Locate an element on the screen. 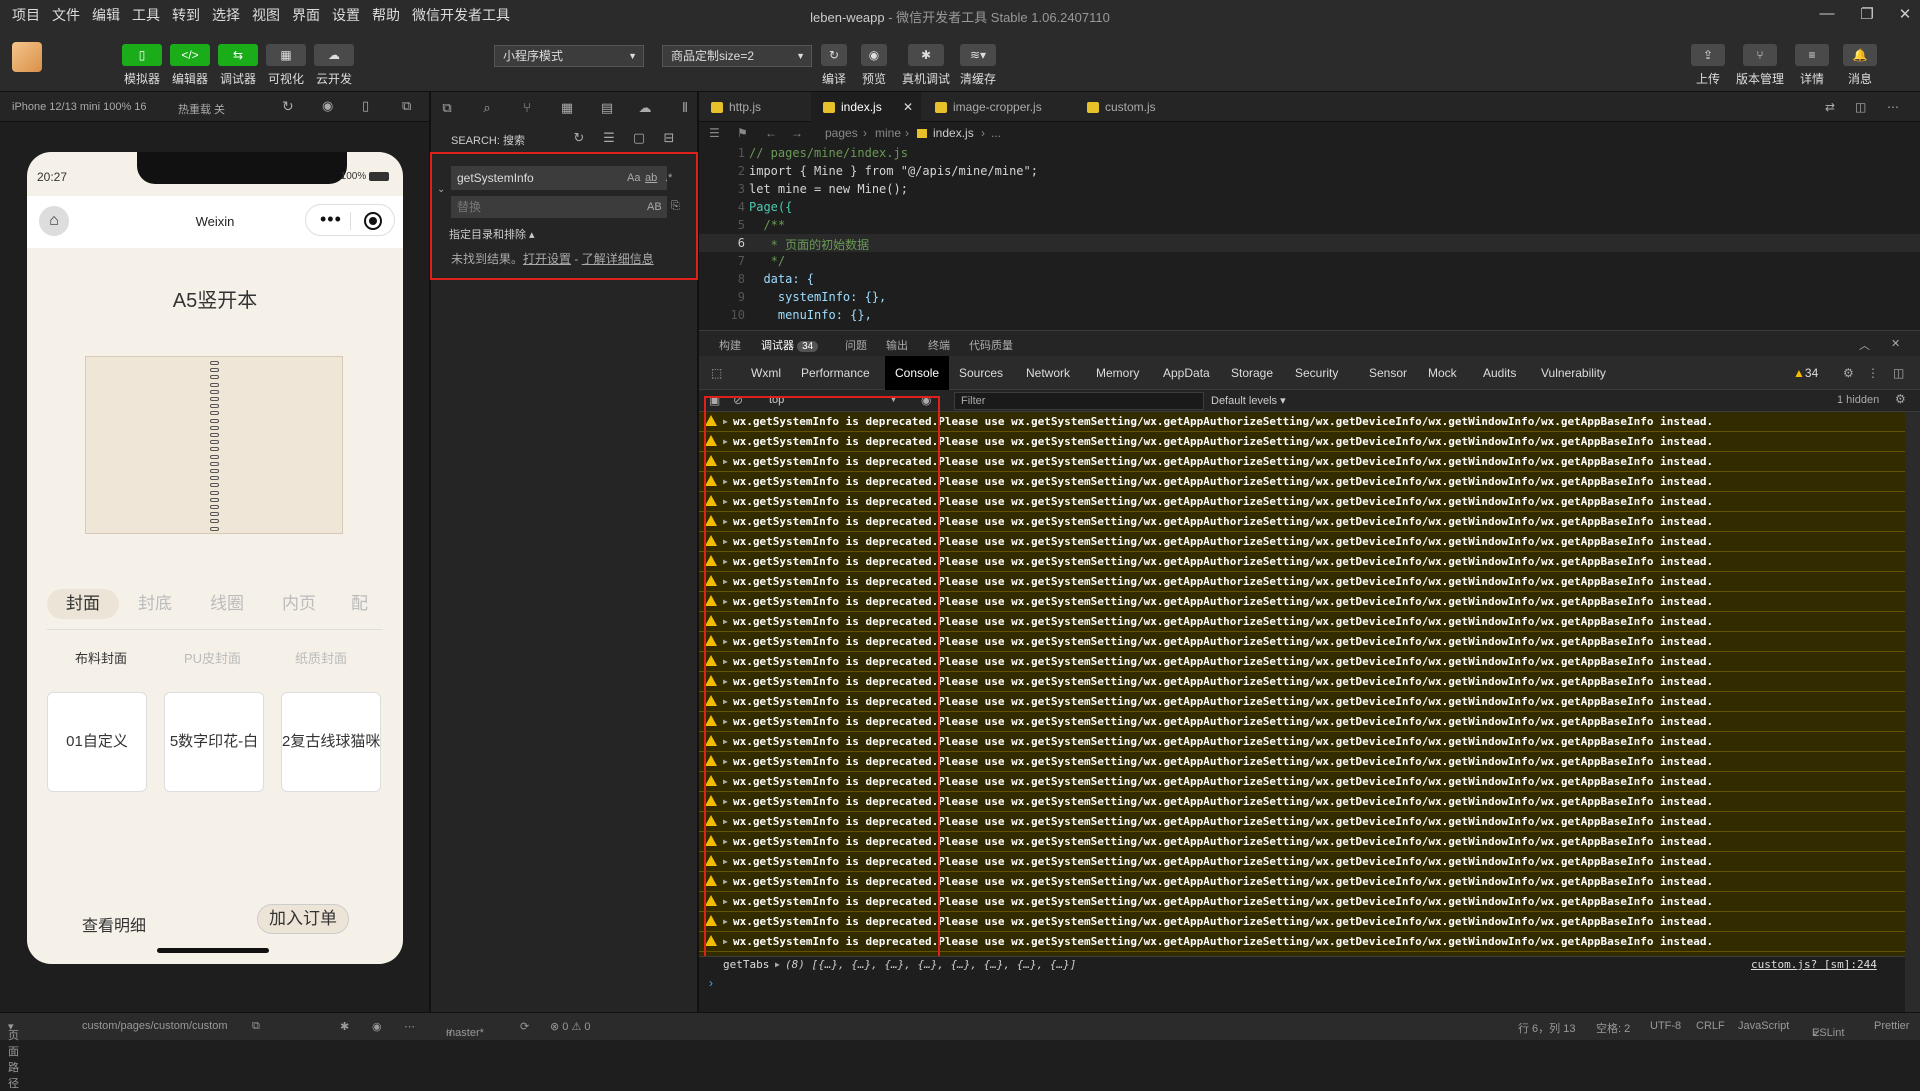 The width and height of the screenshot is (1920, 1091). menu-goto: 转到 is located at coordinates (186, 15).